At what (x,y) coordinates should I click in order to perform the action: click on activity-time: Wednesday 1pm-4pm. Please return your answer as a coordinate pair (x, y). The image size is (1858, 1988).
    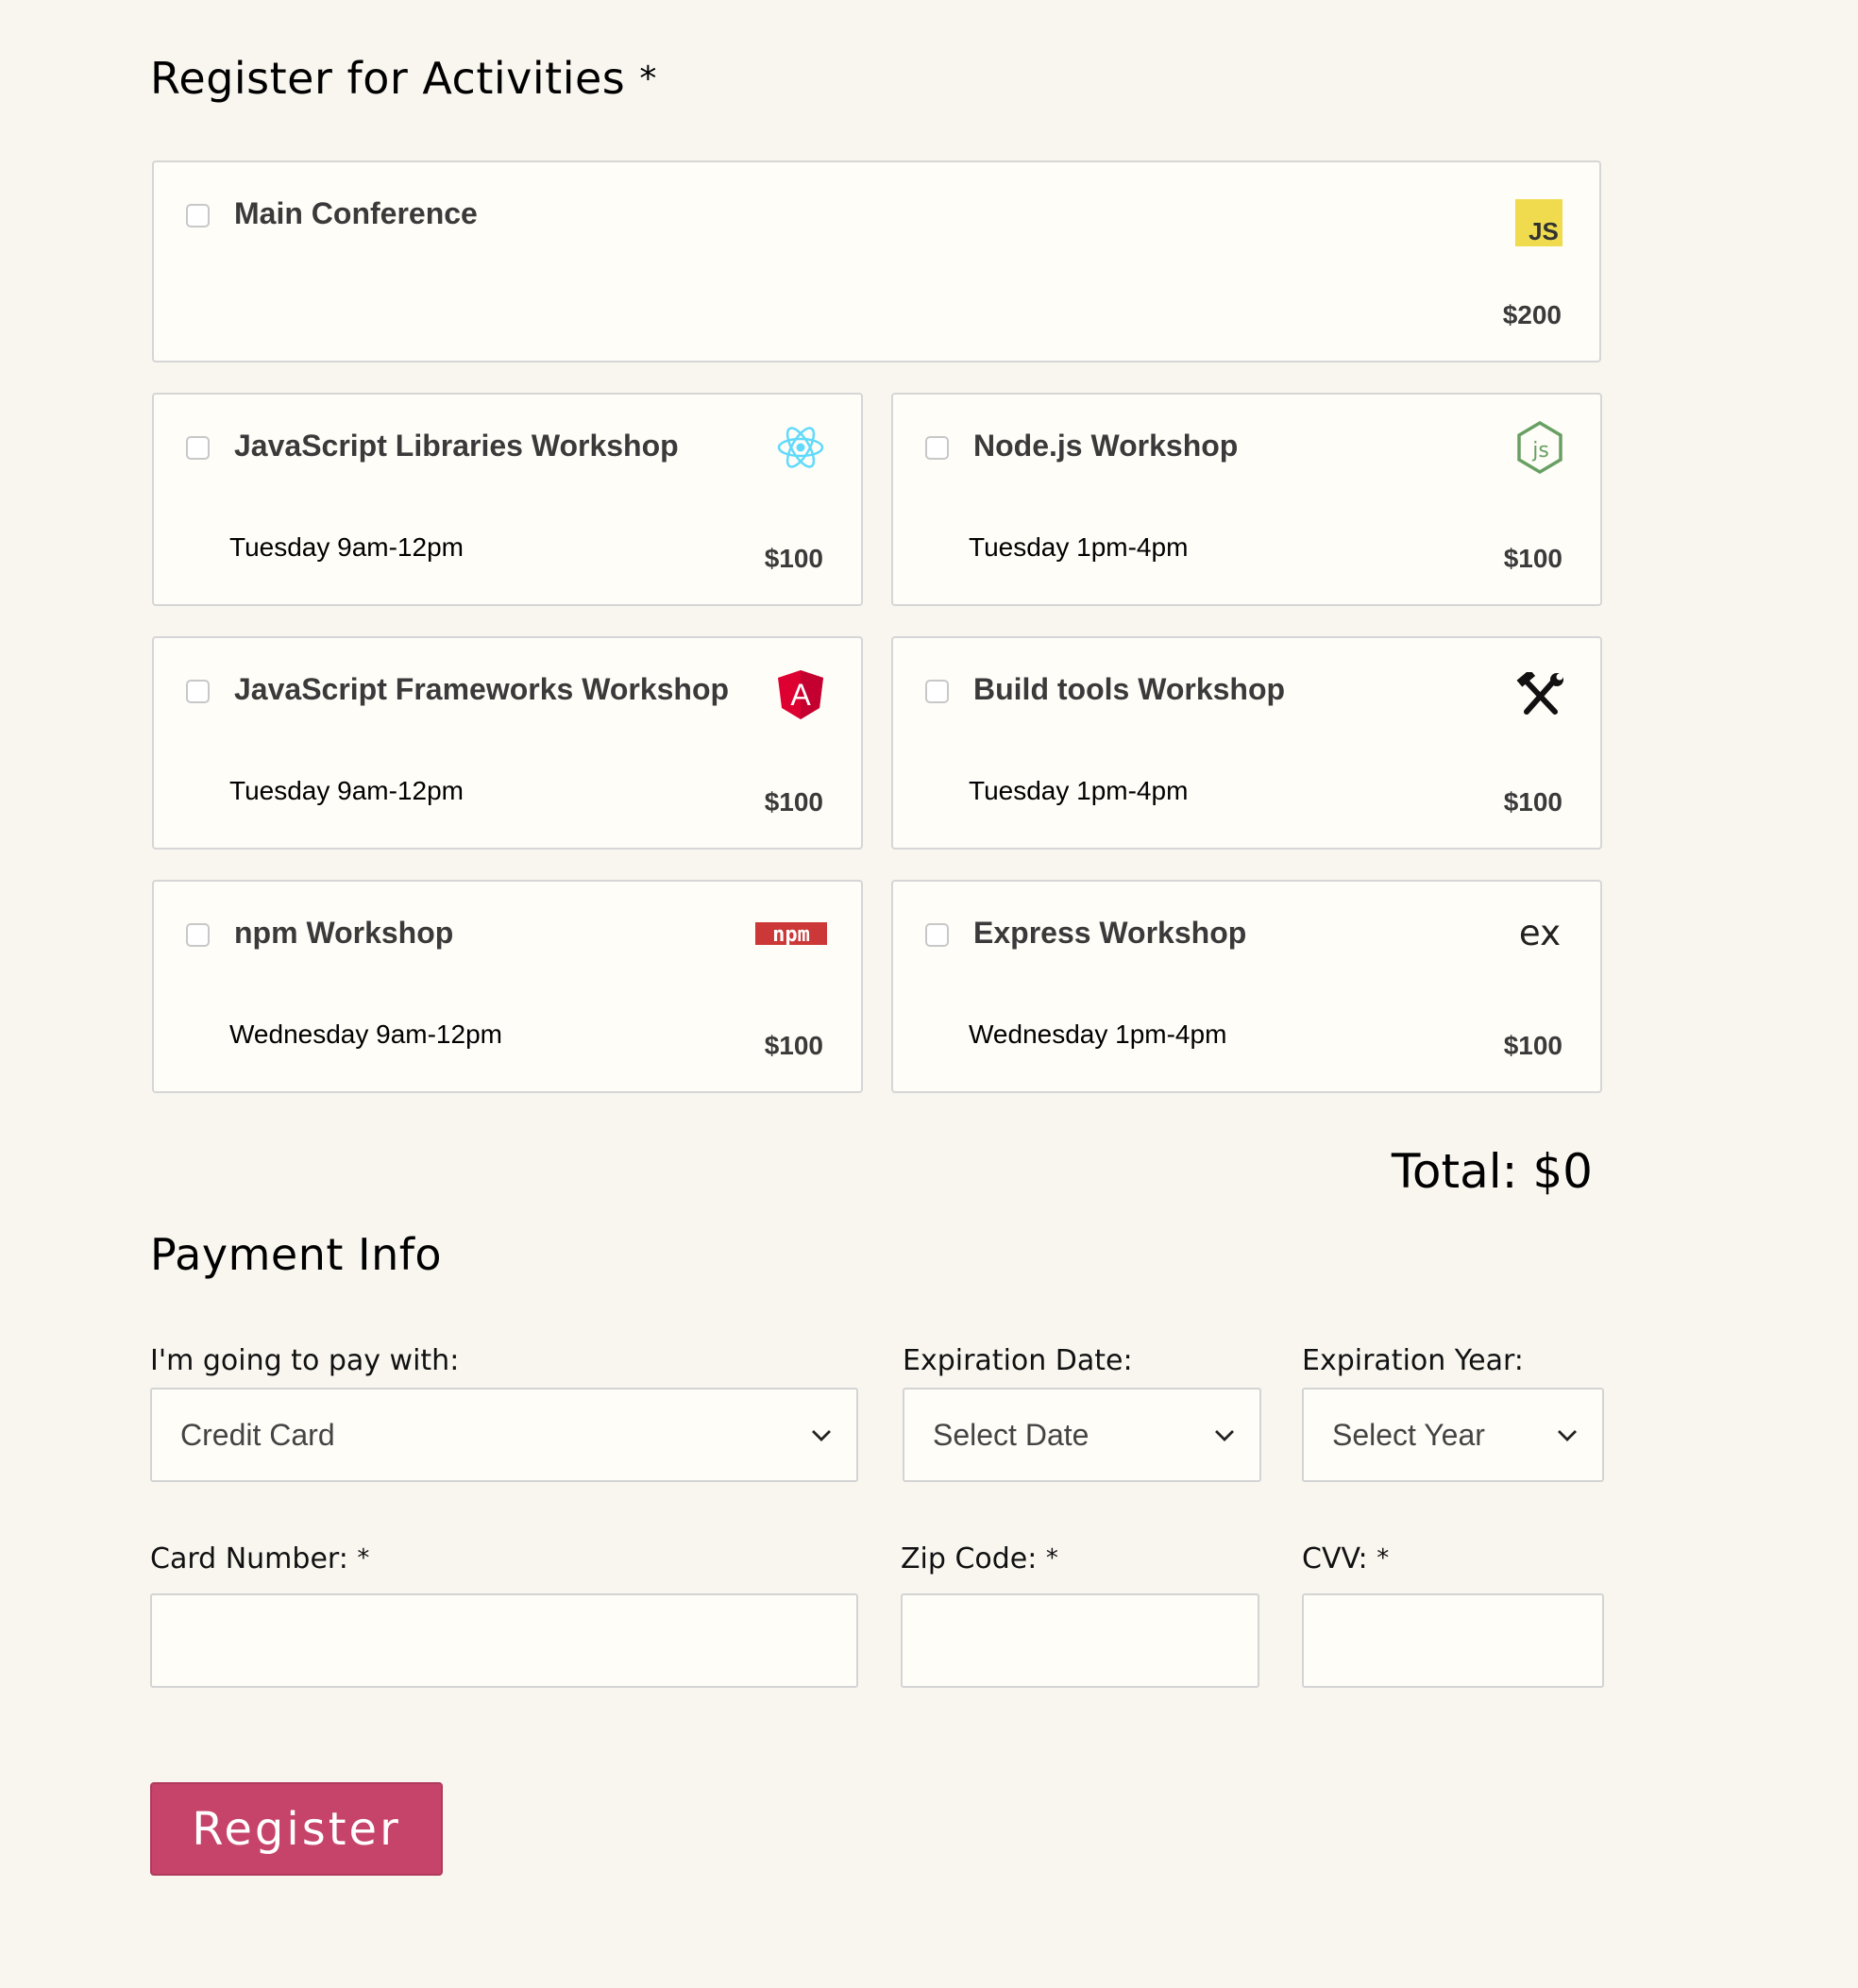
    Looking at the image, I should click on (1098, 1034).